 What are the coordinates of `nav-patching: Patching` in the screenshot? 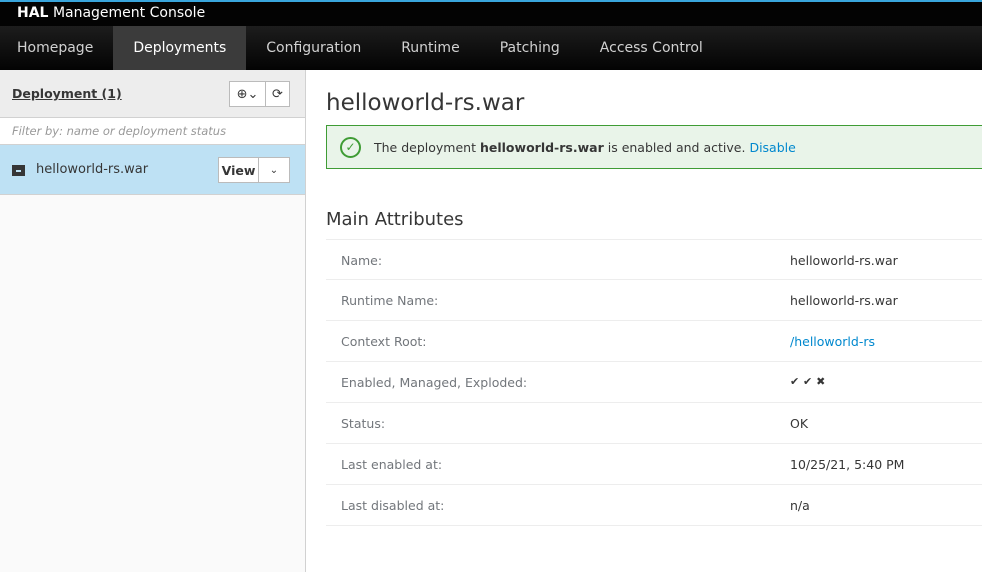 It's located at (530, 48).